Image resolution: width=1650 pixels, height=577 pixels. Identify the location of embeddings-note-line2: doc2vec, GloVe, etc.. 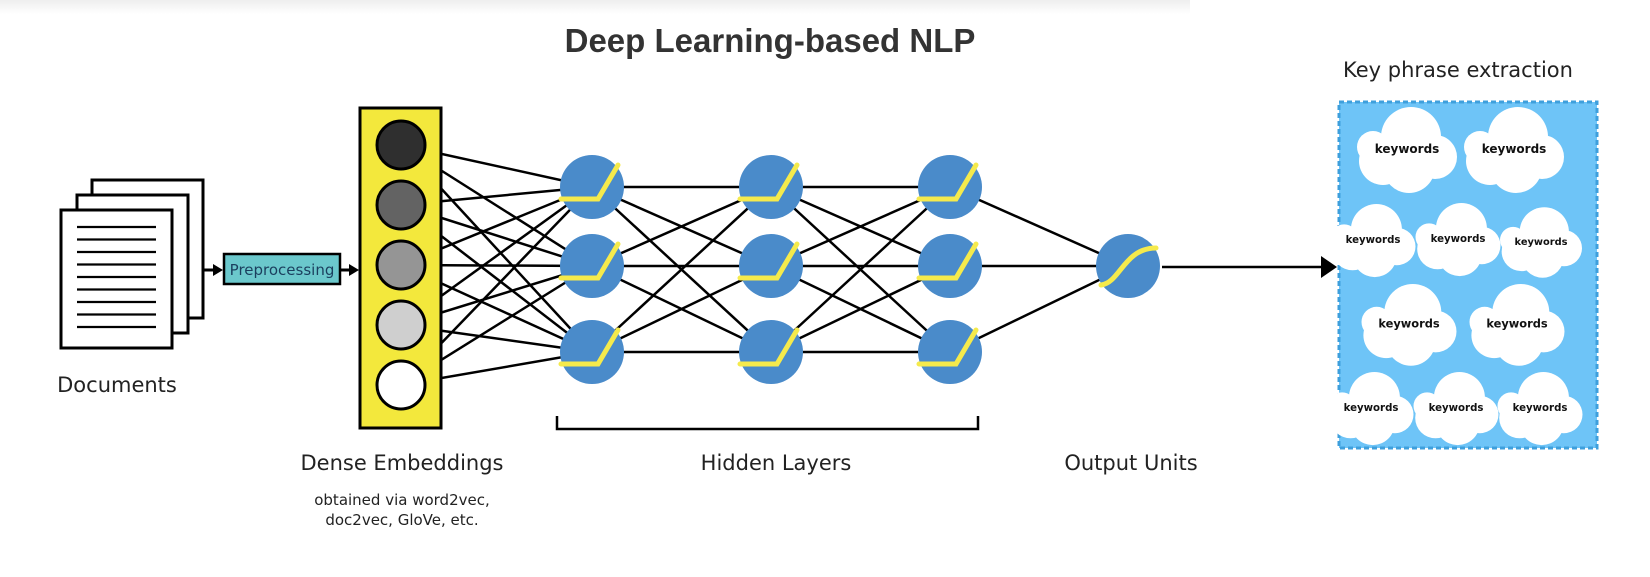
(401, 520).